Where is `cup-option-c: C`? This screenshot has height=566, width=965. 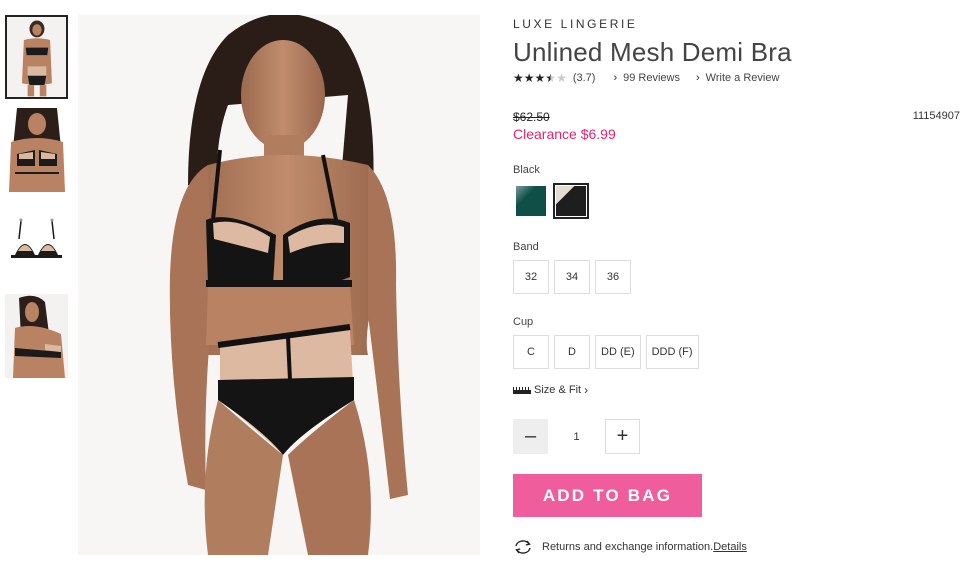 cup-option-c: C is located at coordinates (531, 352).